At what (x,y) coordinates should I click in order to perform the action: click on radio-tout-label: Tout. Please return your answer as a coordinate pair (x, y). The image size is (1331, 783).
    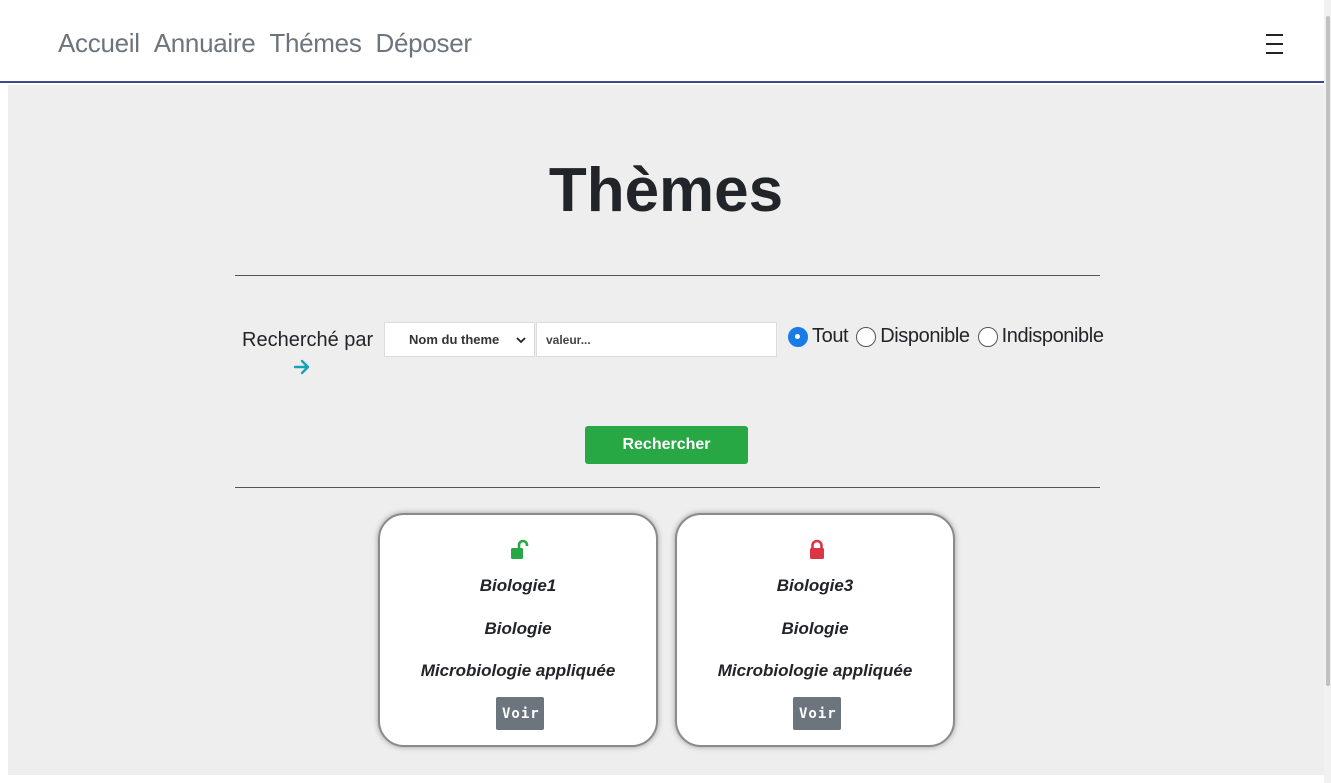
    Looking at the image, I should click on (830, 336).